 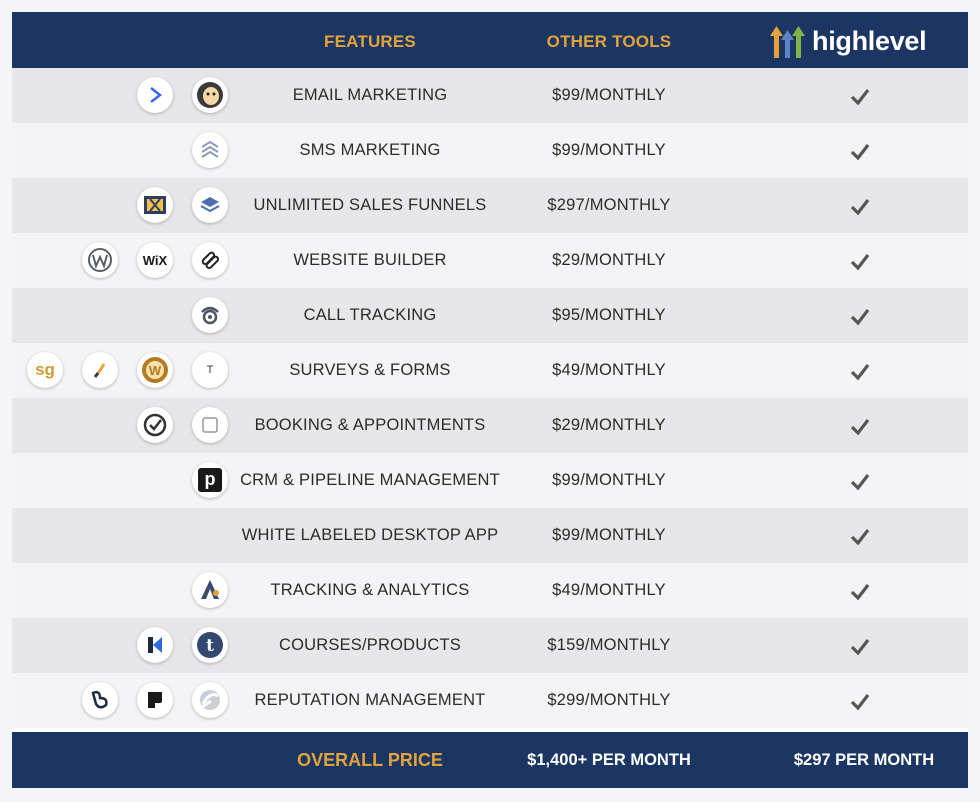 What do you see at coordinates (155, 95) in the screenshot?
I see `activecampaign-icon` at bounding box center [155, 95].